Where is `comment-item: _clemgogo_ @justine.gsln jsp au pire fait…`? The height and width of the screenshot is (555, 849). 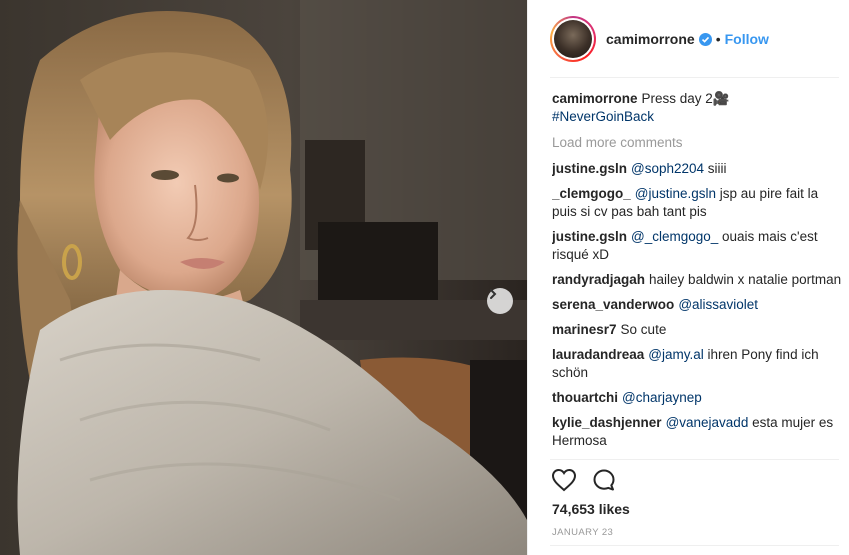 comment-item: _clemgogo_ @justine.gsln jsp au pire fait… is located at coordinates (697, 203).